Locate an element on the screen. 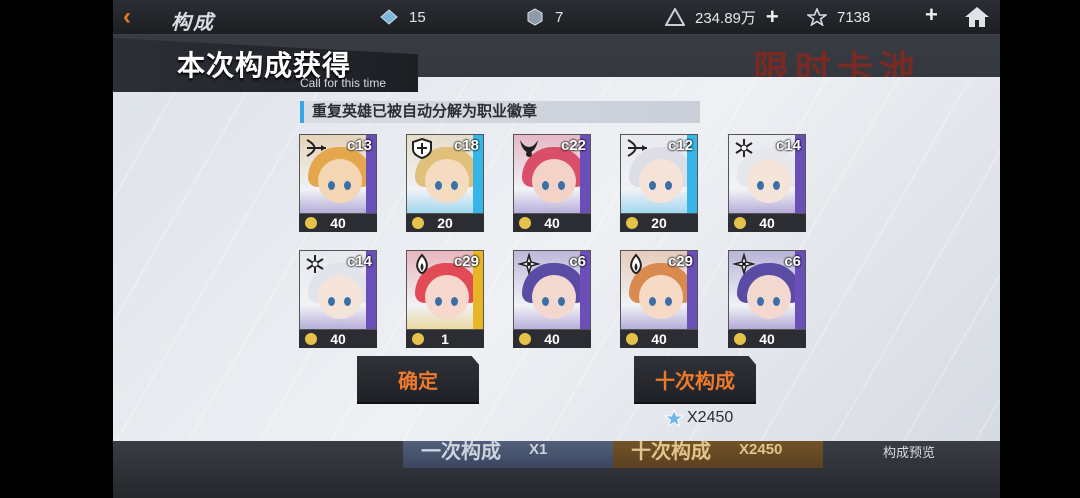 Image resolution: width=1080 pixels, height=498 pixels. ten-summon-cost: X2450 is located at coordinates (698, 418).